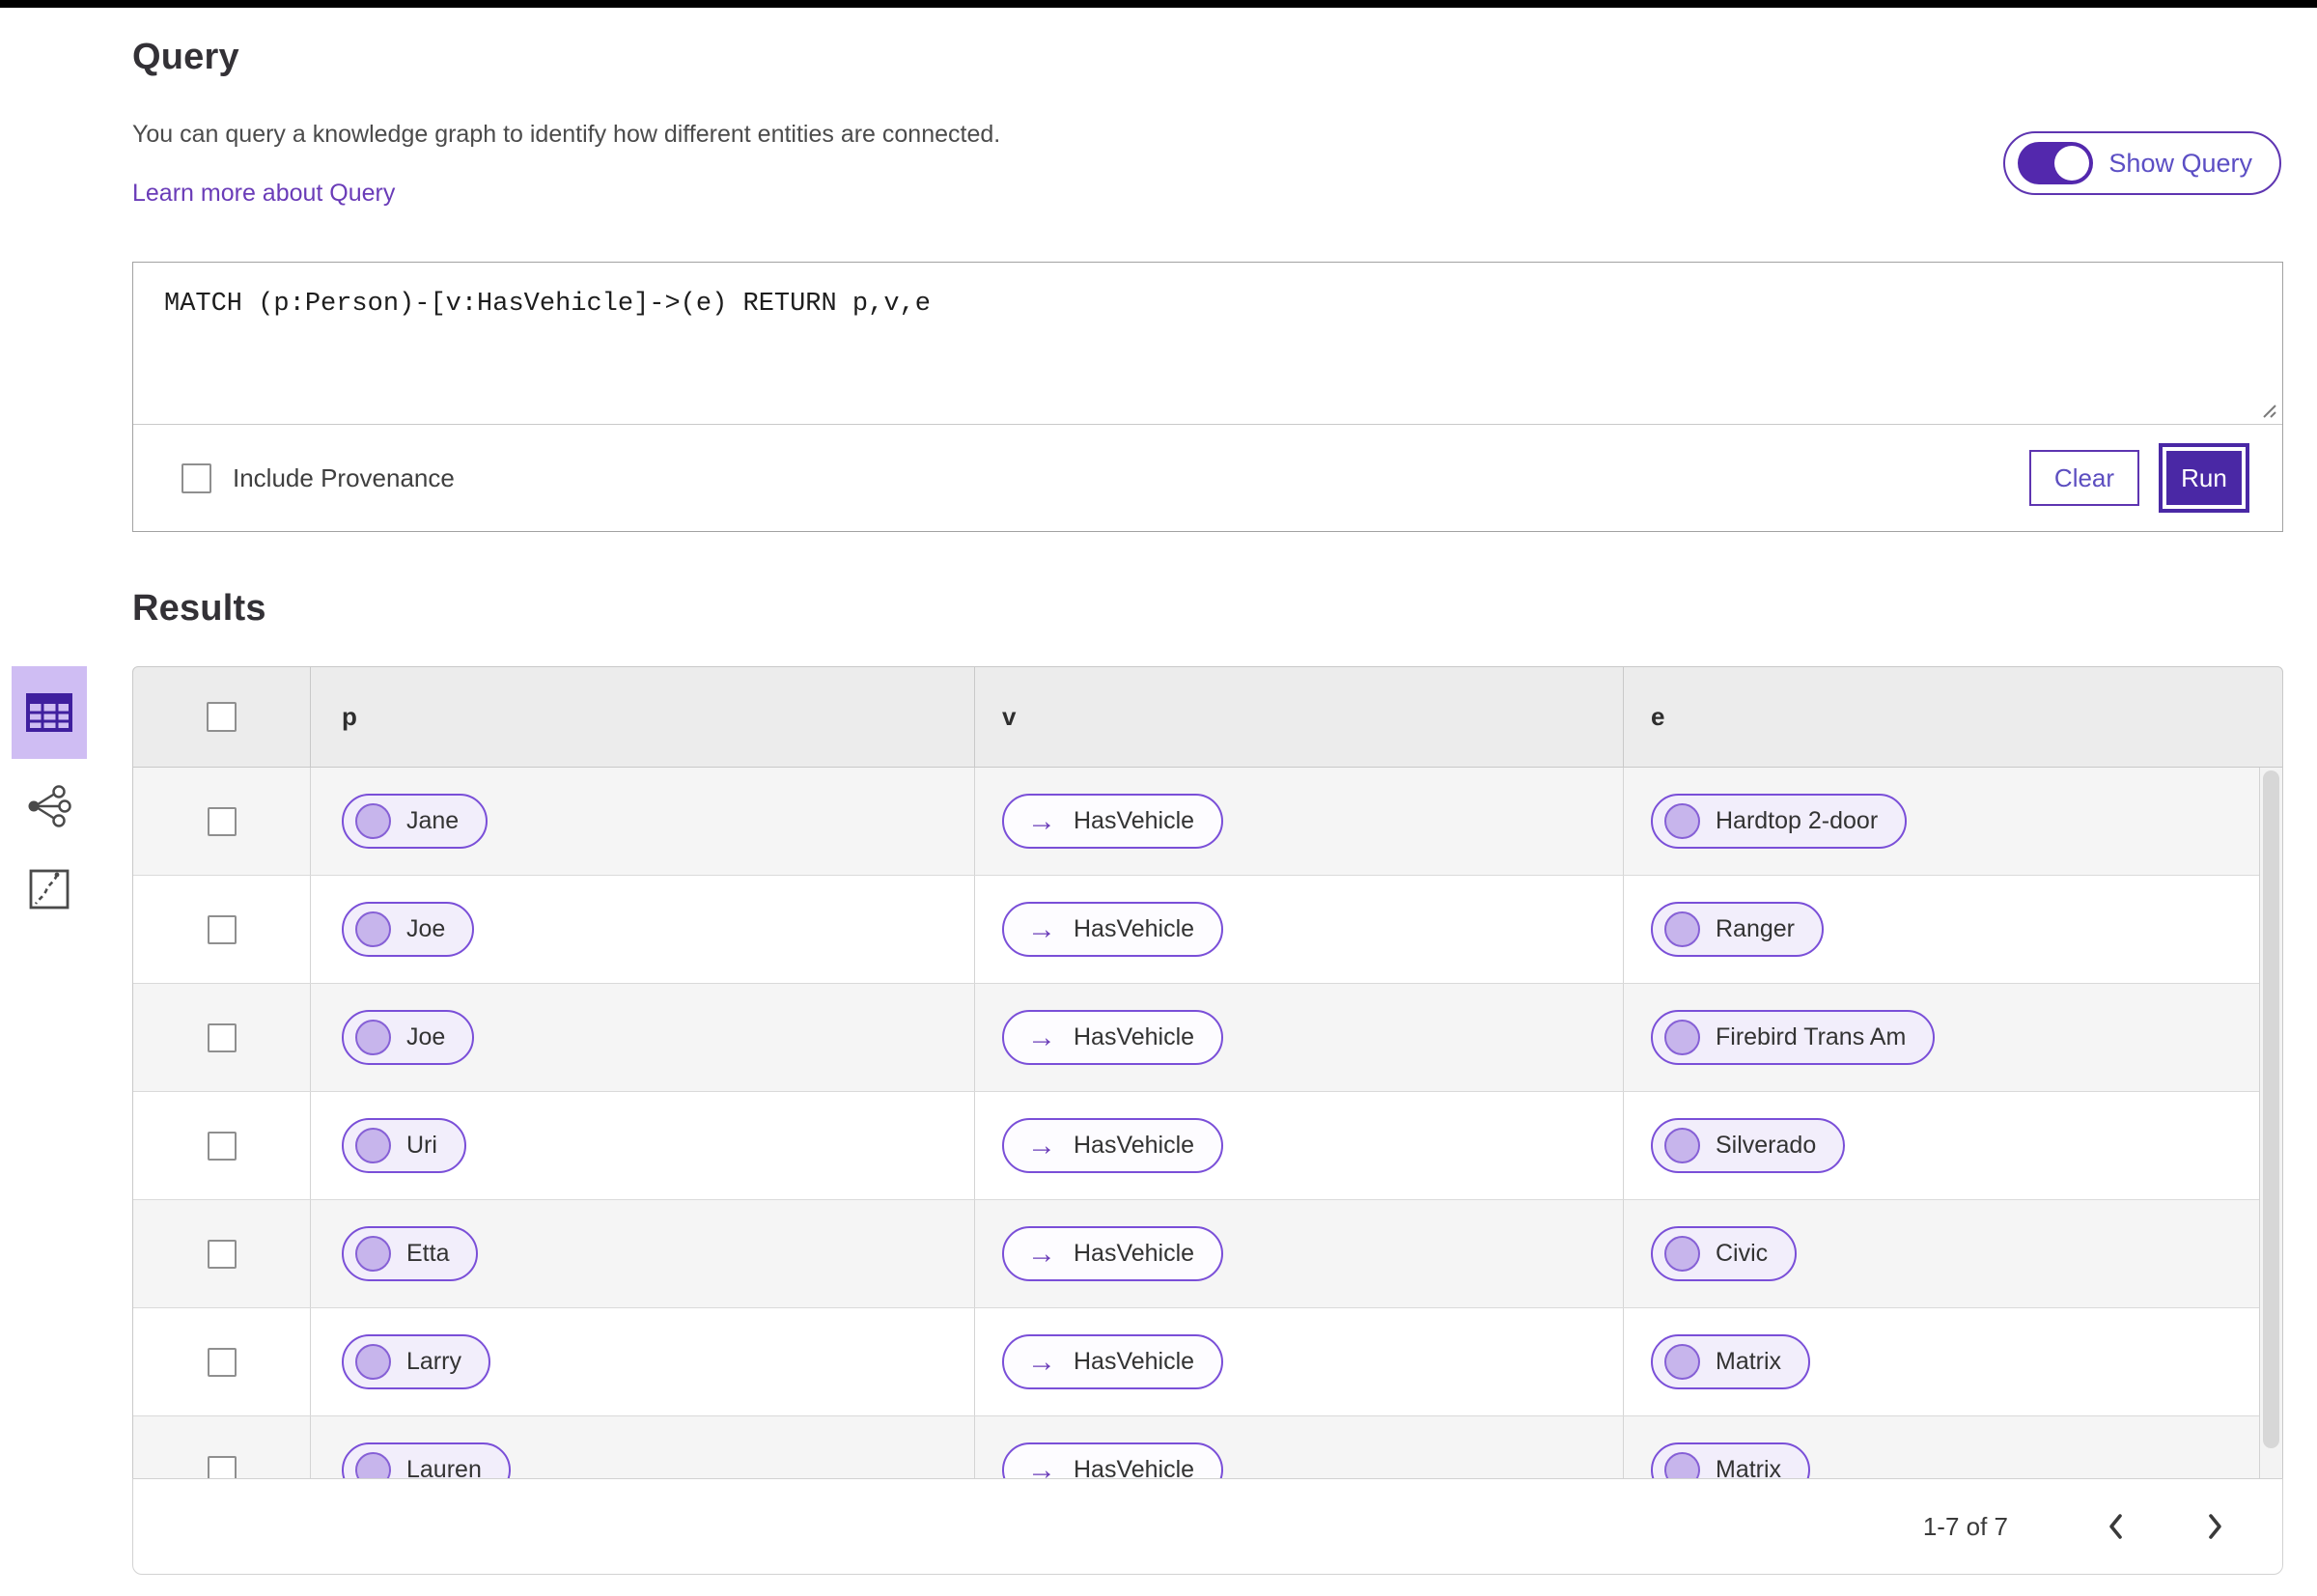 Image resolution: width=2317 pixels, height=1596 pixels. Describe the element at coordinates (1724, 1254) in the screenshot. I see `node-pill: Civic` at that location.